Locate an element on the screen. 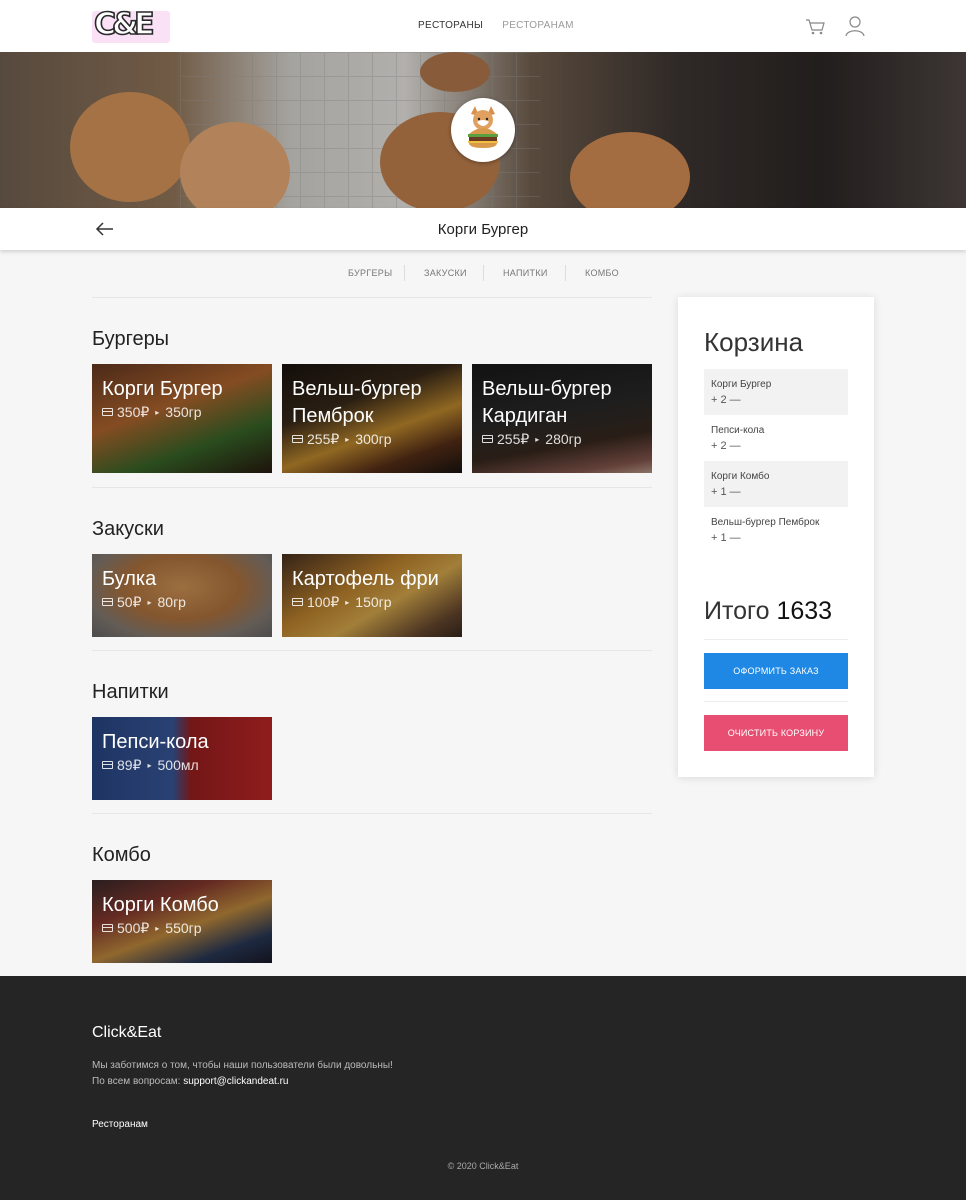 Image resolution: width=966 pixels, height=1200 pixels. menu-item-weight: 350гр is located at coordinates (183, 412).